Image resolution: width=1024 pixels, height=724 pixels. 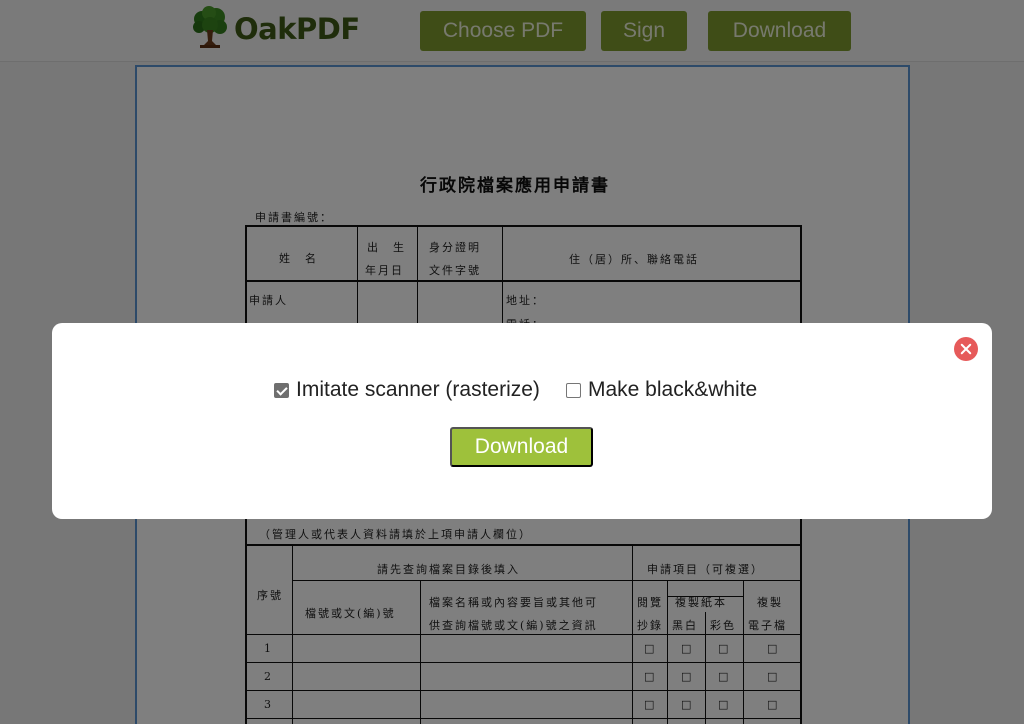 I want to click on download-button: Download, so click(x=521, y=447).